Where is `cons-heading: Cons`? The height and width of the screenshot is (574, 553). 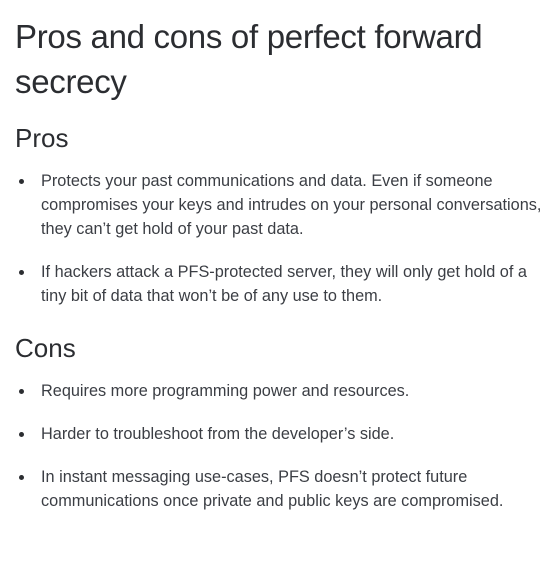 cons-heading: Cons is located at coordinates (45, 348).